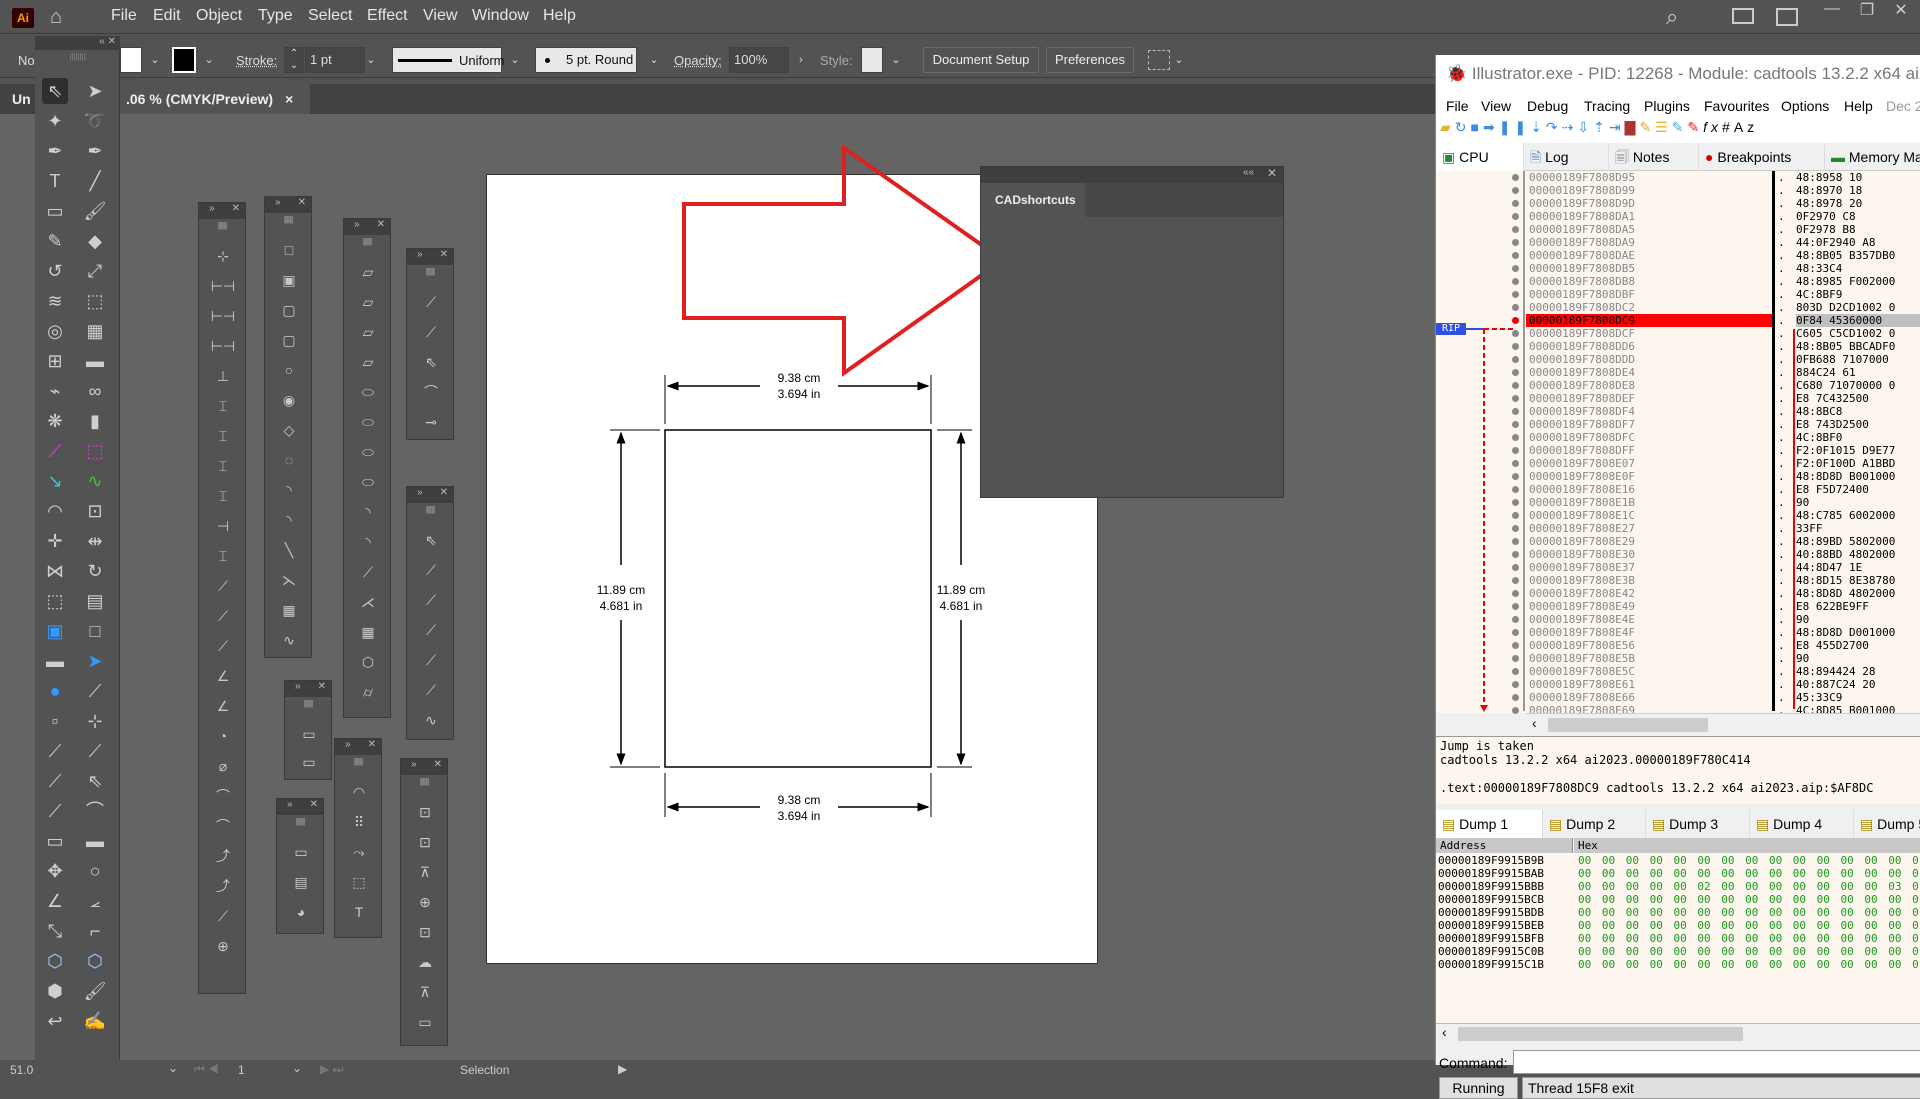 The width and height of the screenshot is (1920, 1099). Describe the element at coordinates (368, 572) in the screenshot. I see `iso-line-icon: ⟋` at that location.